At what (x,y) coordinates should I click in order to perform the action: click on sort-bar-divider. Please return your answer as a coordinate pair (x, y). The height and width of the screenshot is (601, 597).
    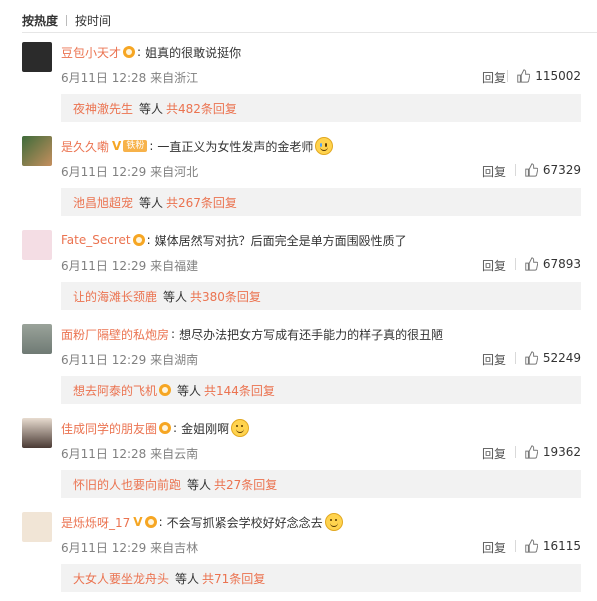
    Looking at the image, I should click on (309, 32).